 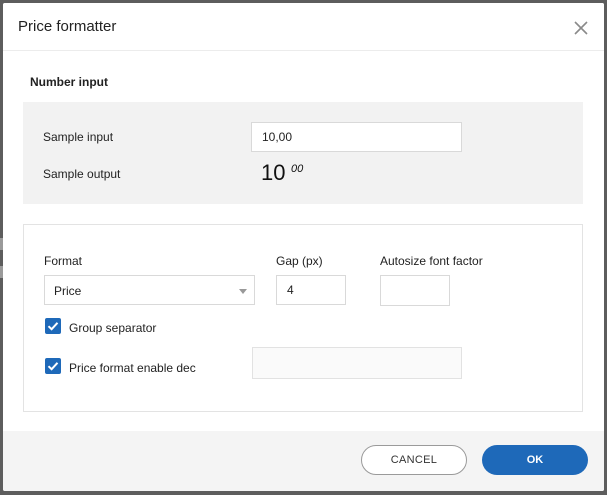 What do you see at coordinates (69, 82) in the screenshot?
I see `section-title-number-input: Number input` at bounding box center [69, 82].